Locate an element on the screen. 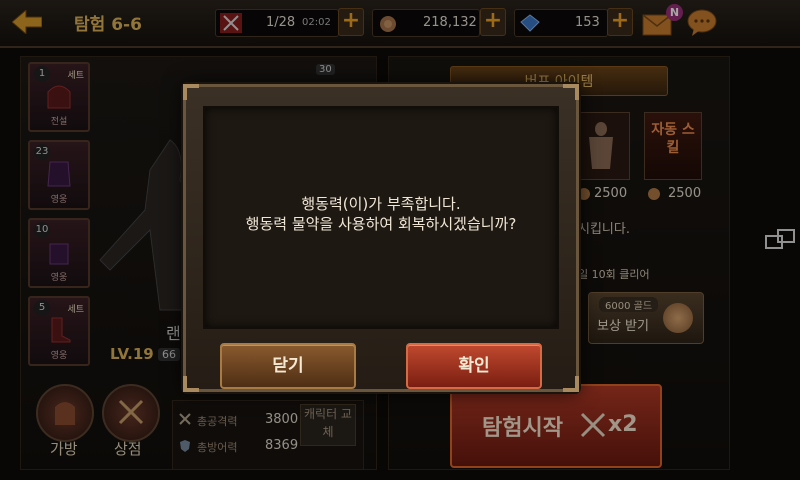  dialog-message-line-1: 행동력(이)가 부족합니다. is located at coordinates (381, 204).